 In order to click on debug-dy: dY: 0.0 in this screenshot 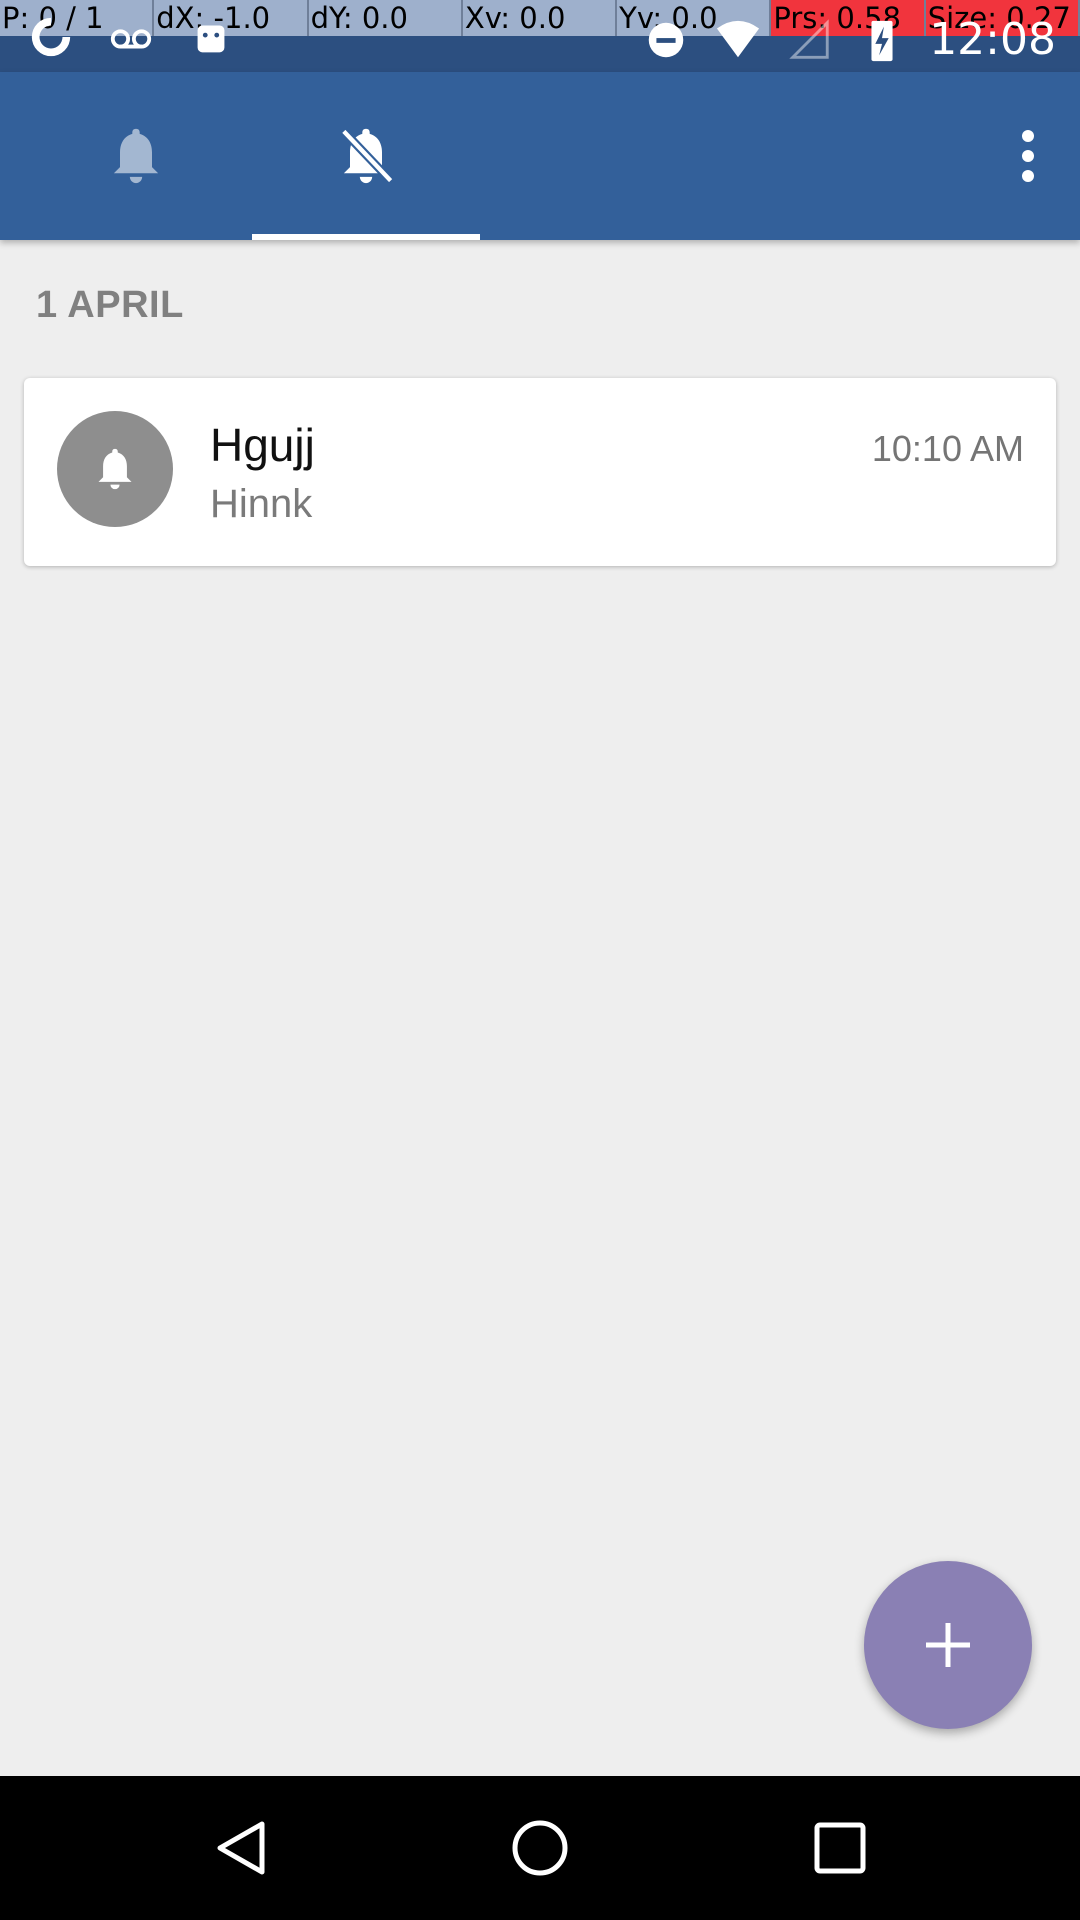, I will do `click(386, 18)`.